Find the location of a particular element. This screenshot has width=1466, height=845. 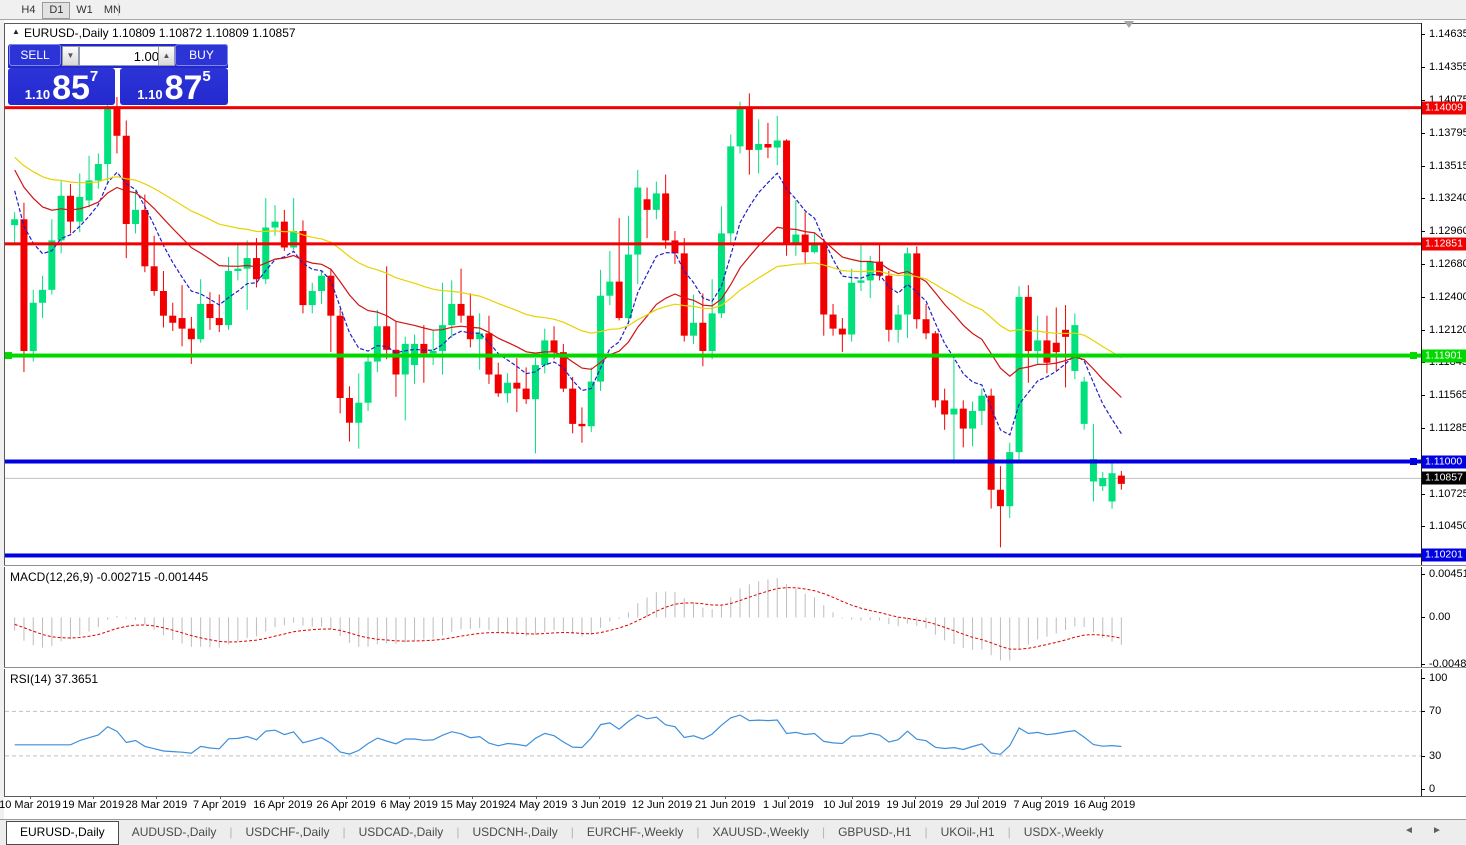

tab-eurusd-daily: EURUSD-,Daily is located at coordinates (62, 833).